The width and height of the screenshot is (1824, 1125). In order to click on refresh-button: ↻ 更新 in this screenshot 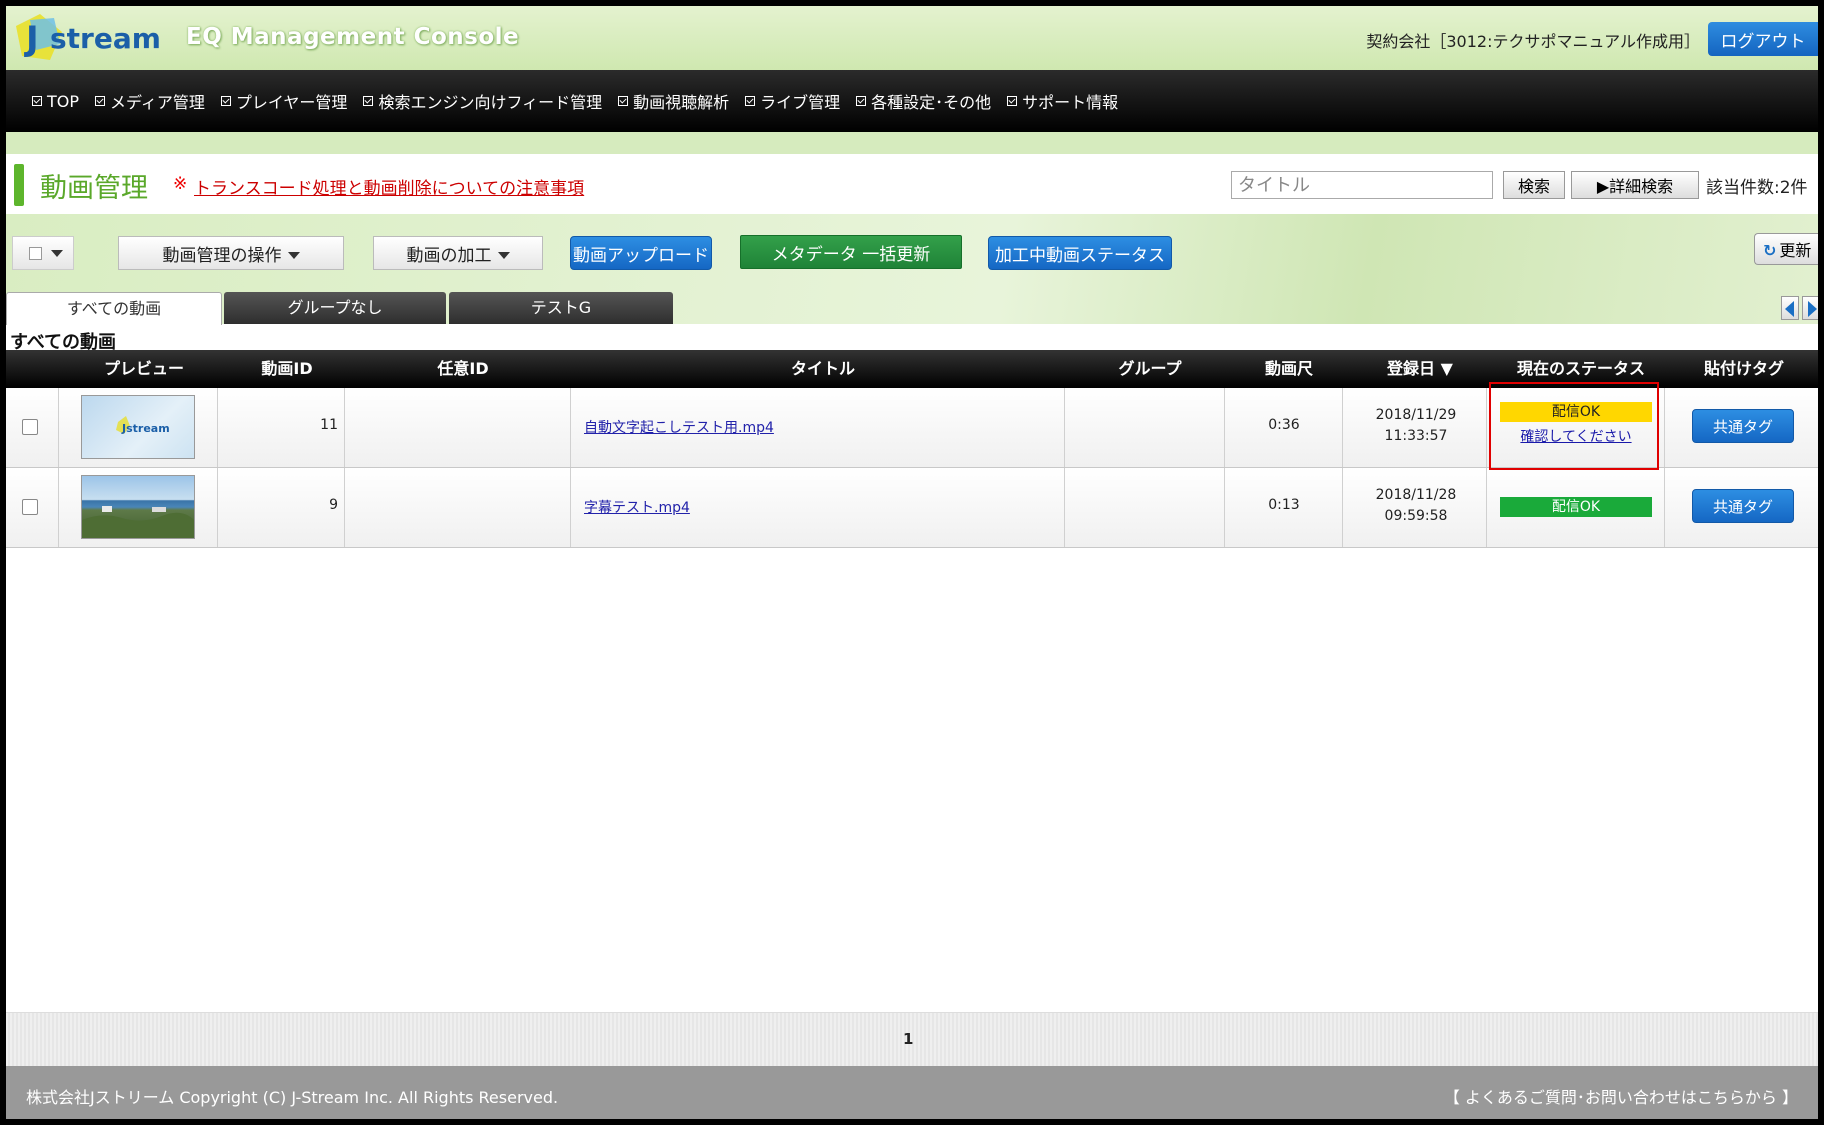, I will do `click(1786, 249)`.